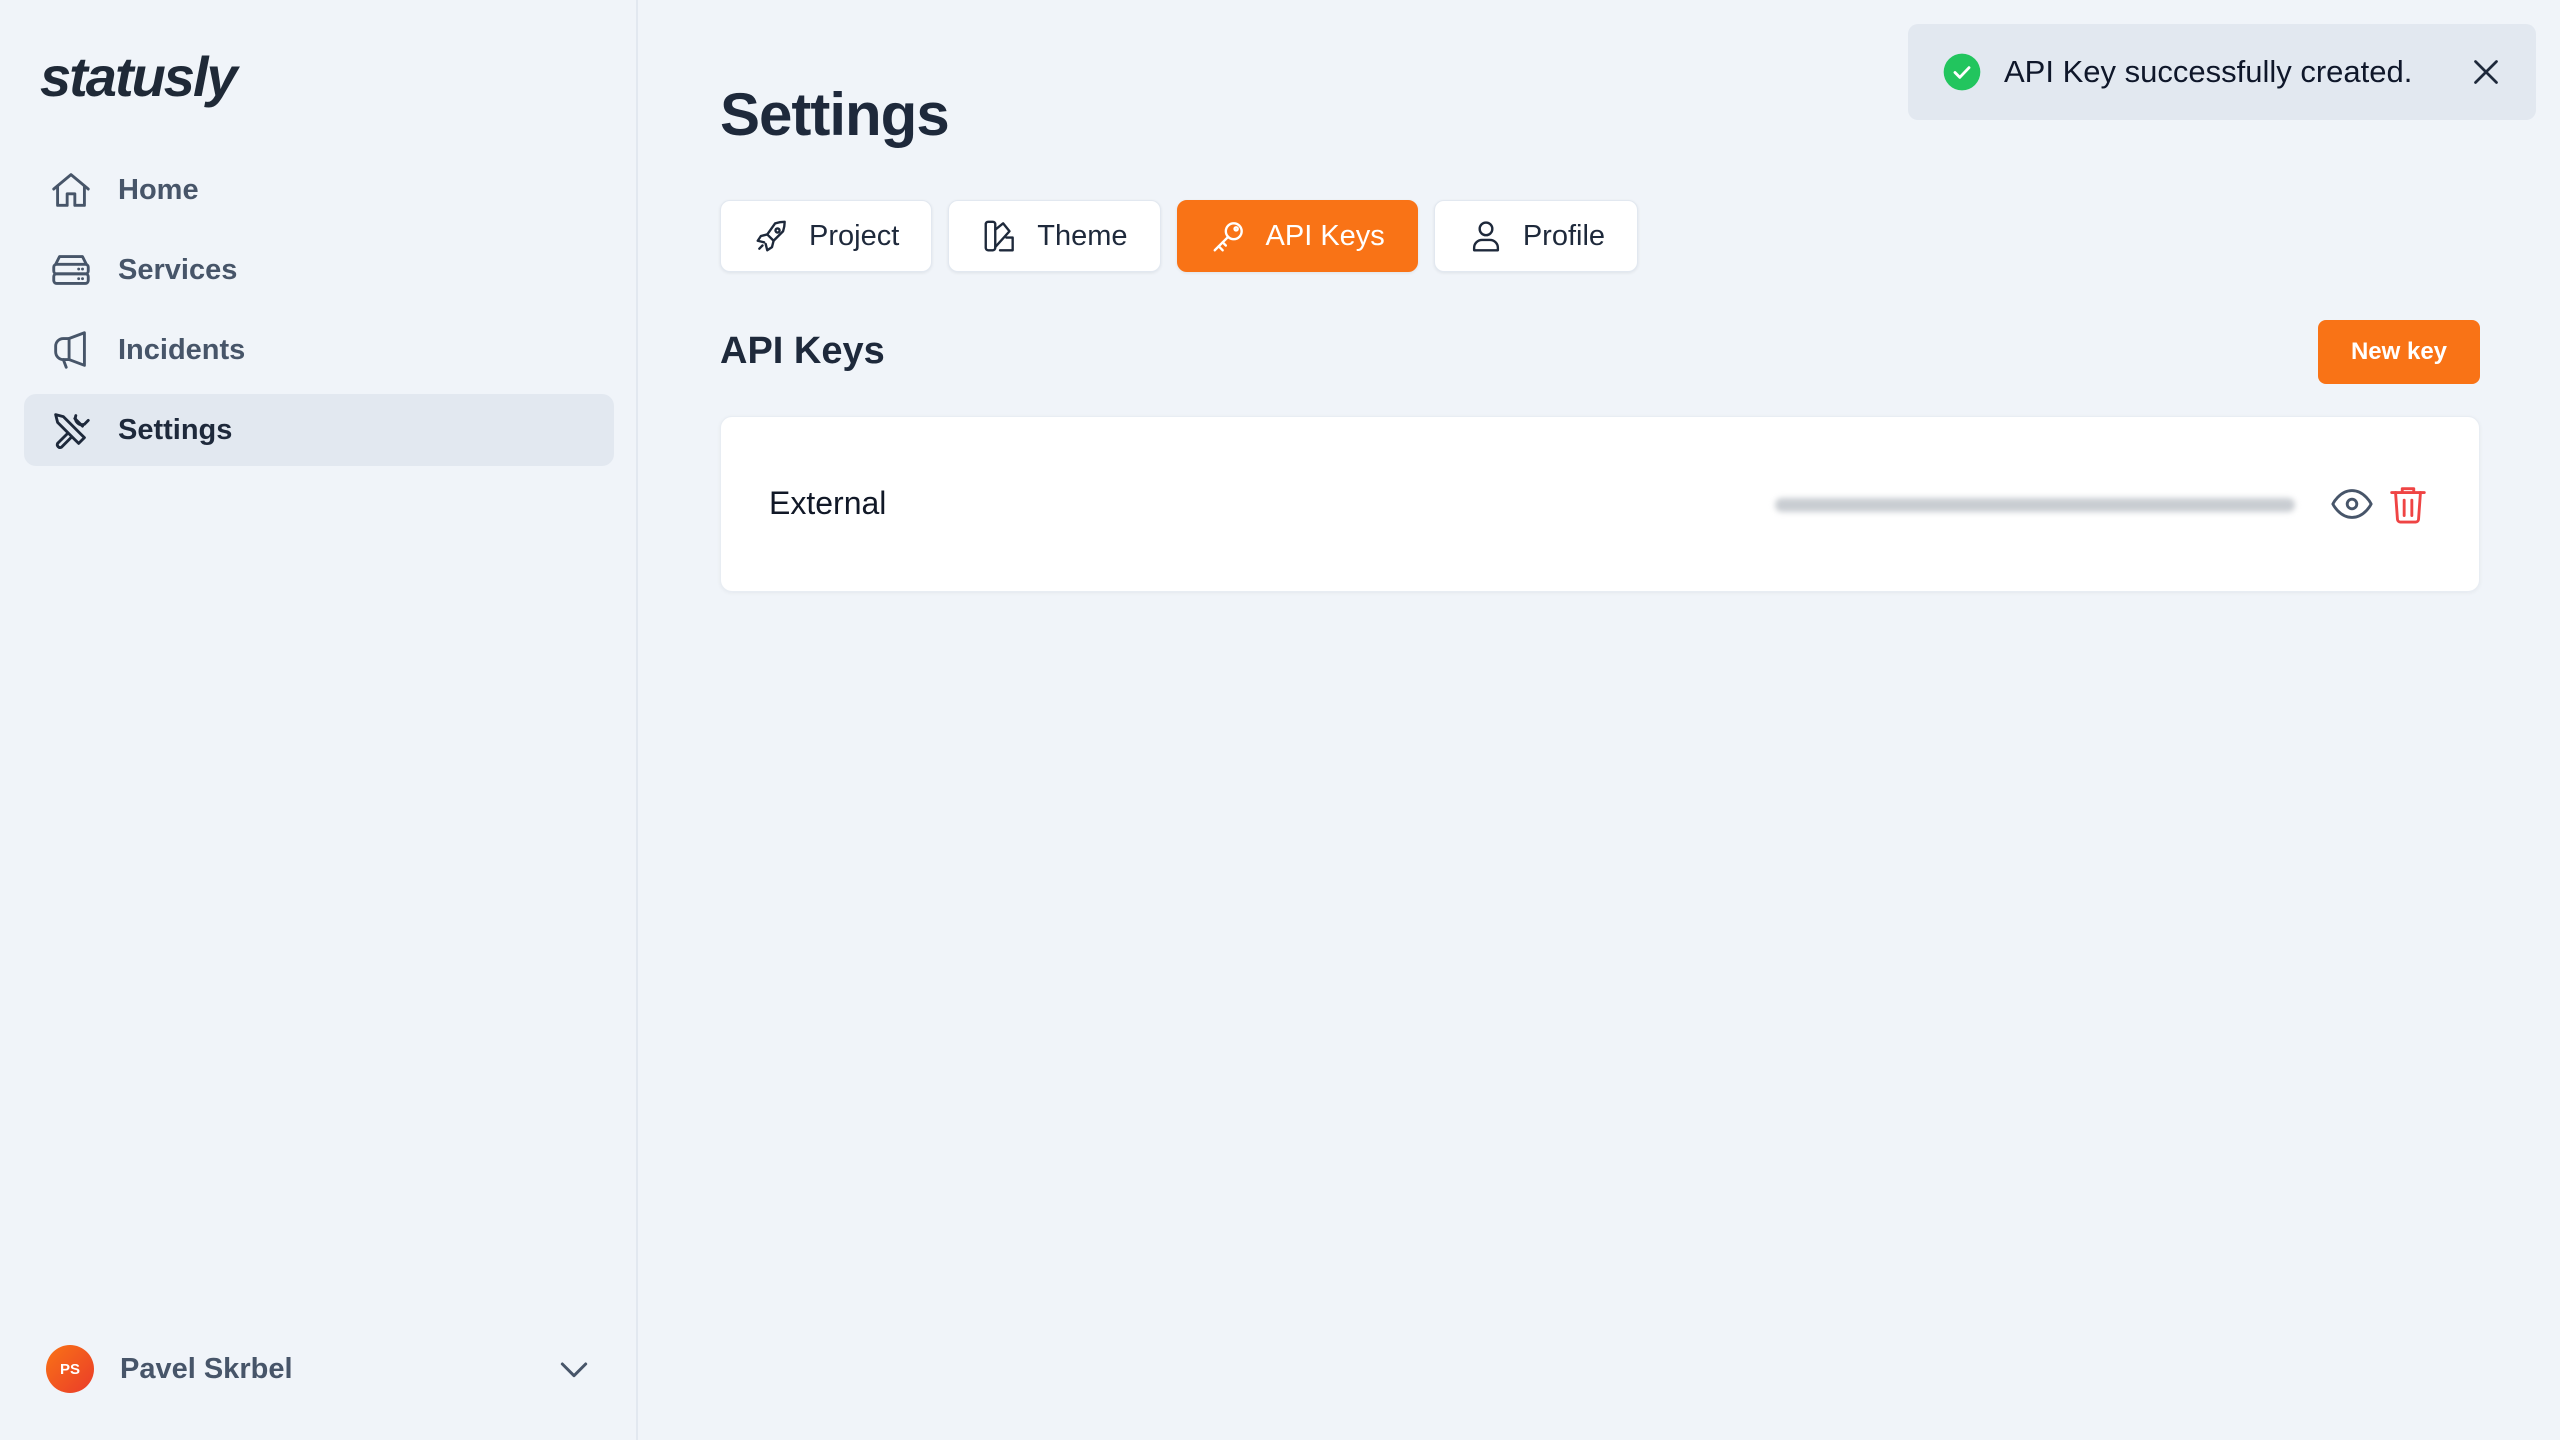 The width and height of the screenshot is (2560, 1440). I want to click on toast-message: API Key successfully created., so click(2208, 71).